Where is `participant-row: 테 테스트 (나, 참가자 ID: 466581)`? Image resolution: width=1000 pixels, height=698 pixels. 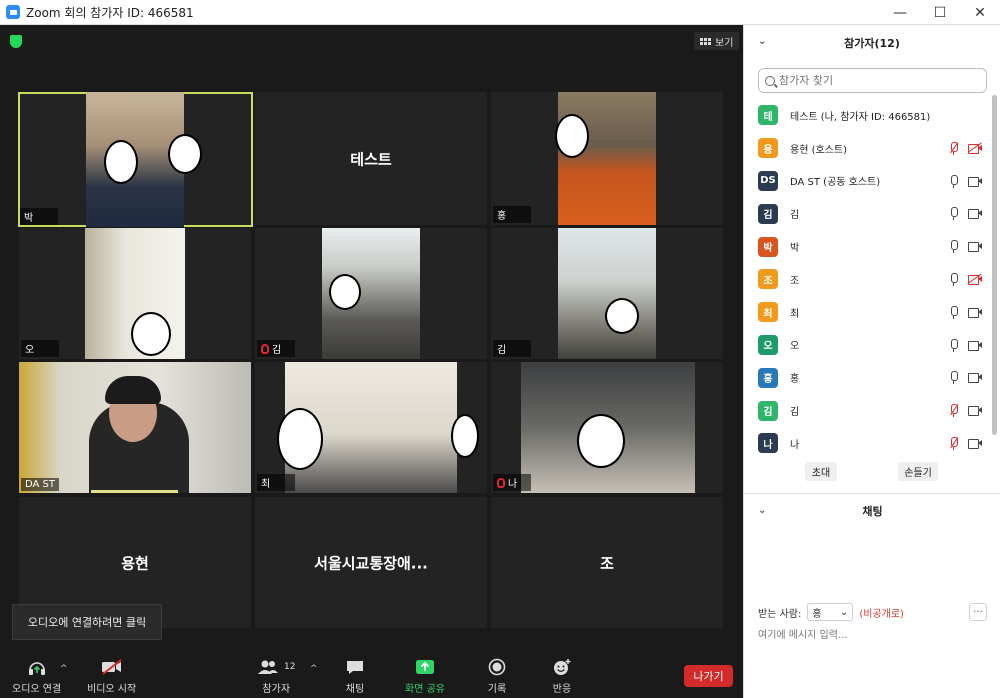
participant-row: 테 테스트 (나, 참가자 ID: 466581) is located at coordinates (867, 115).